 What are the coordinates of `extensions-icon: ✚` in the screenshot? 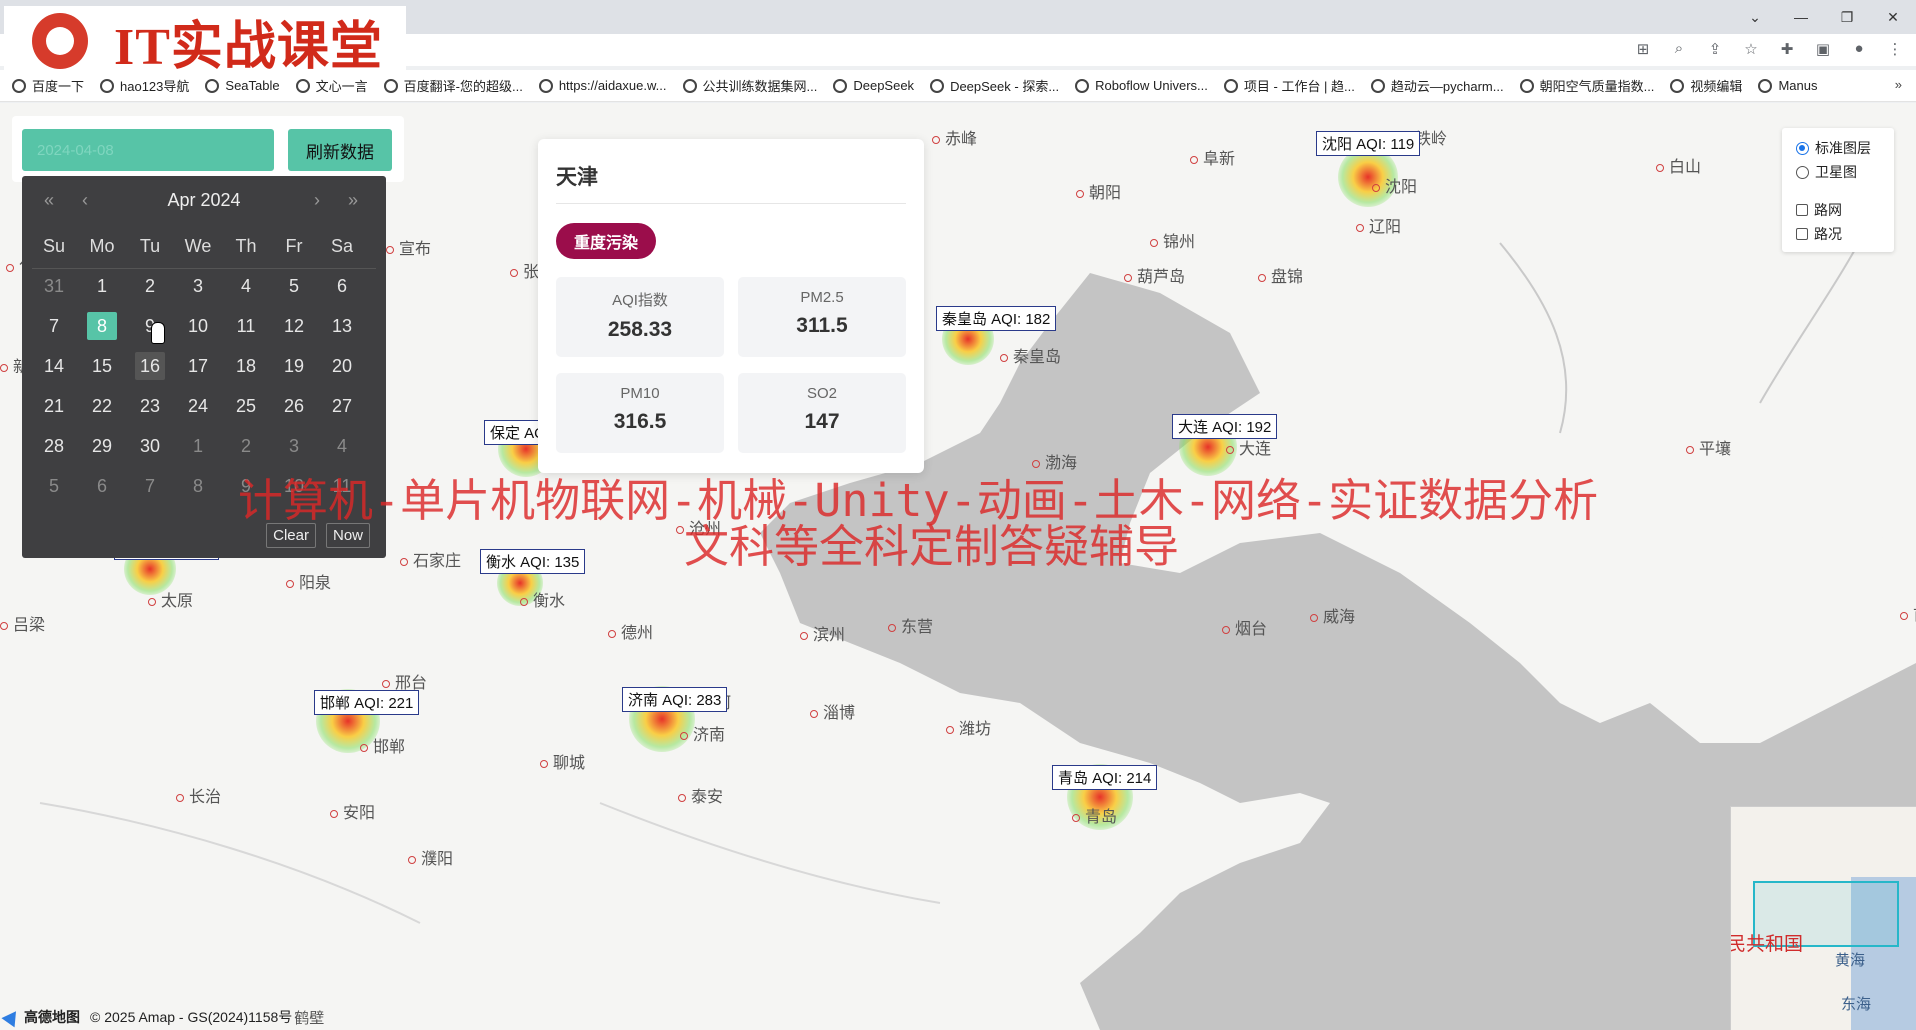 It's located at (1787, 49).